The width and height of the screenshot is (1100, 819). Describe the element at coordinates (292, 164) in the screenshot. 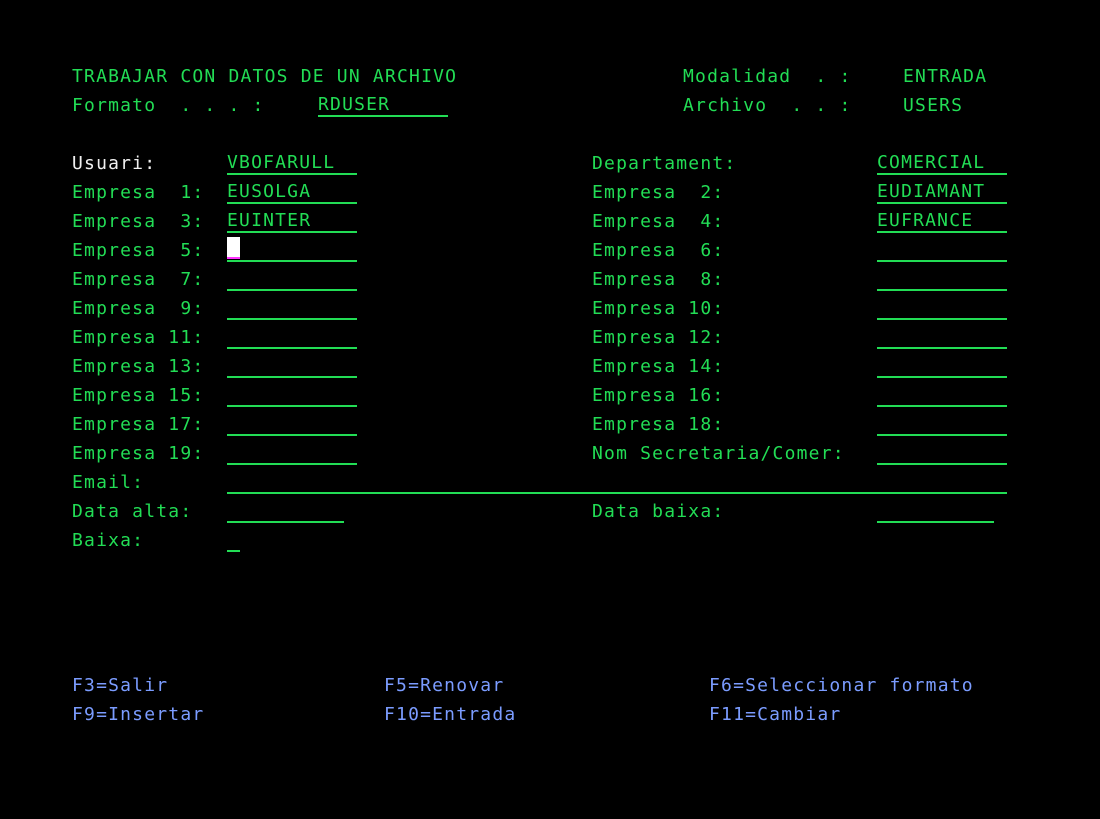

I see `user-field: VBOFARULL` at that location.